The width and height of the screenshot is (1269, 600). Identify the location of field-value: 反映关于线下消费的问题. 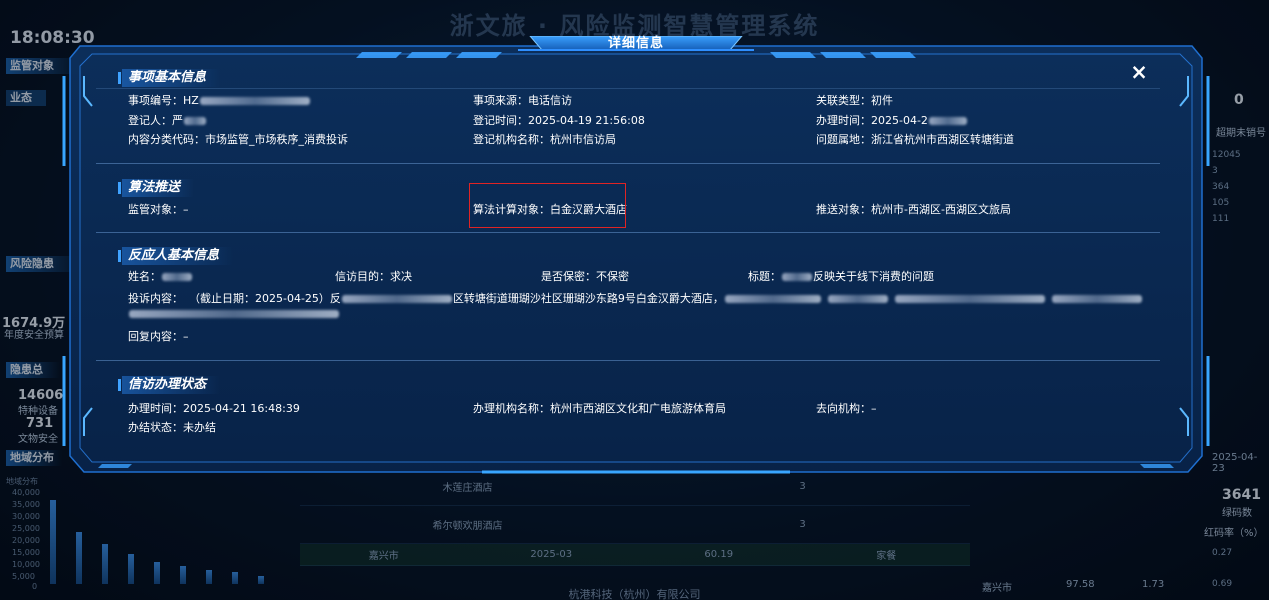
(873, 276).